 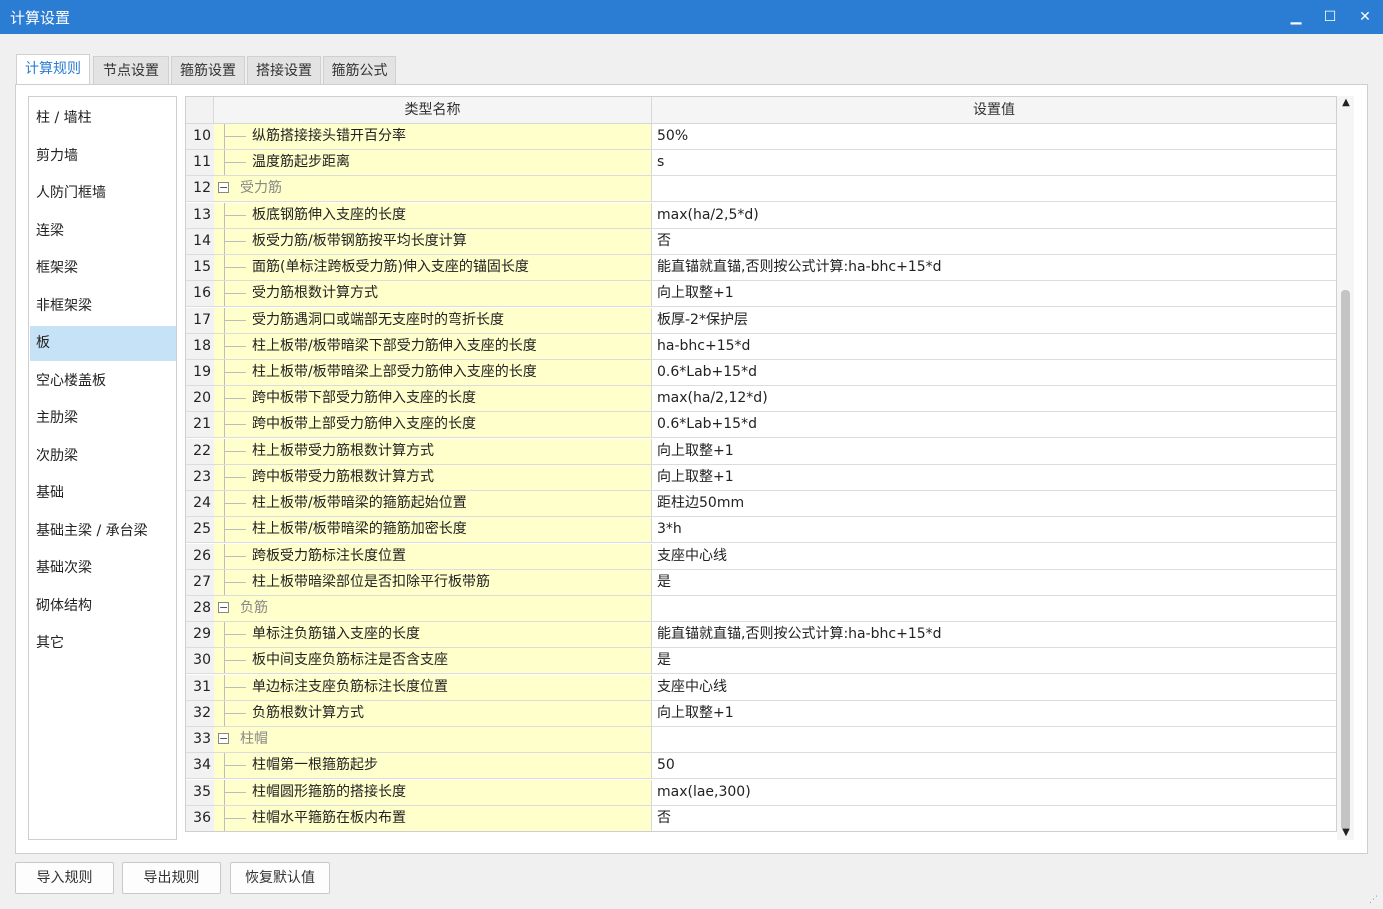 I want to click on table-row: 26 跨板受力筋标注长度位置 支座中心线, so click(x=761, y=556).